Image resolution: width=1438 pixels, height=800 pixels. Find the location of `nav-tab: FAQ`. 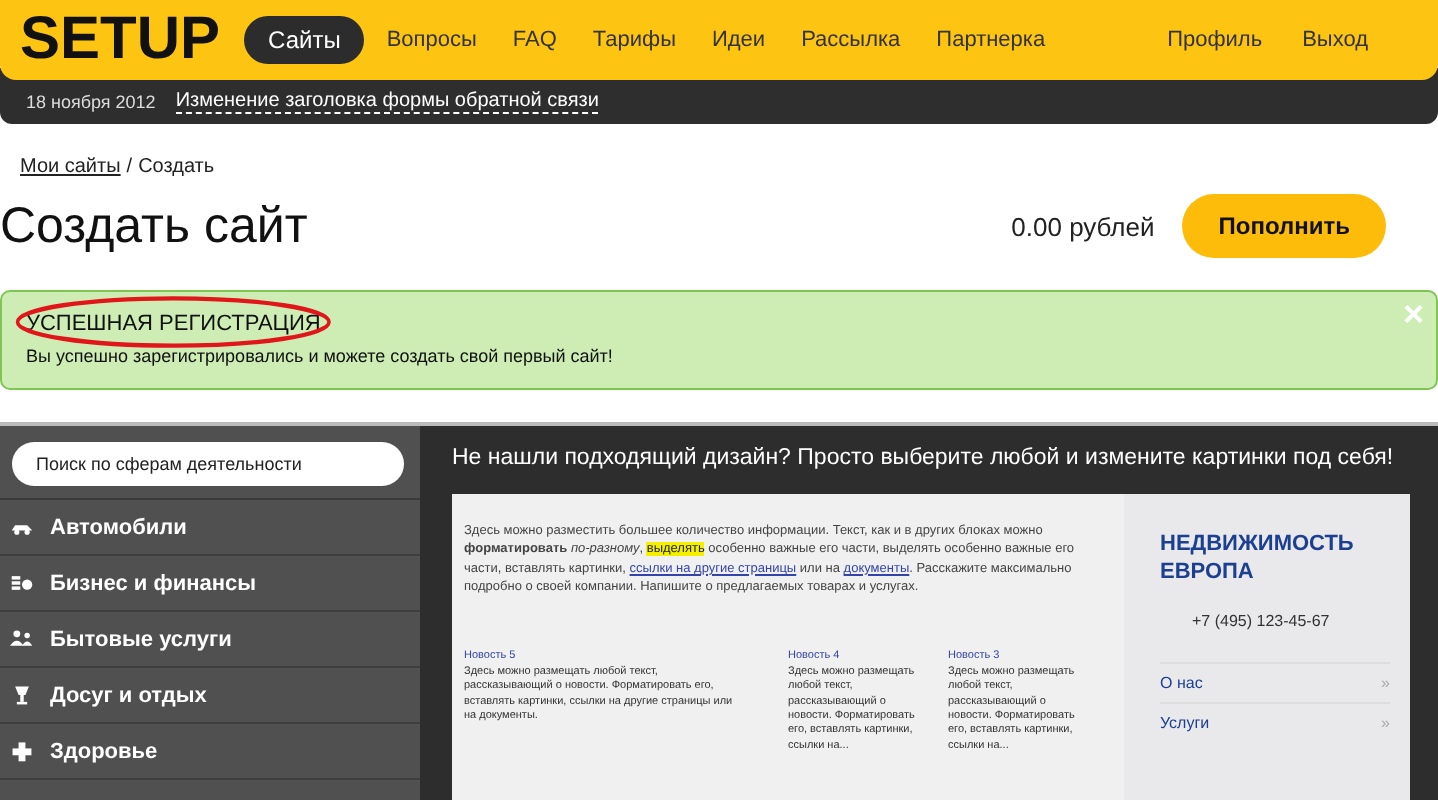

nav-tab: FAQ is located at coordinates (534, 40).